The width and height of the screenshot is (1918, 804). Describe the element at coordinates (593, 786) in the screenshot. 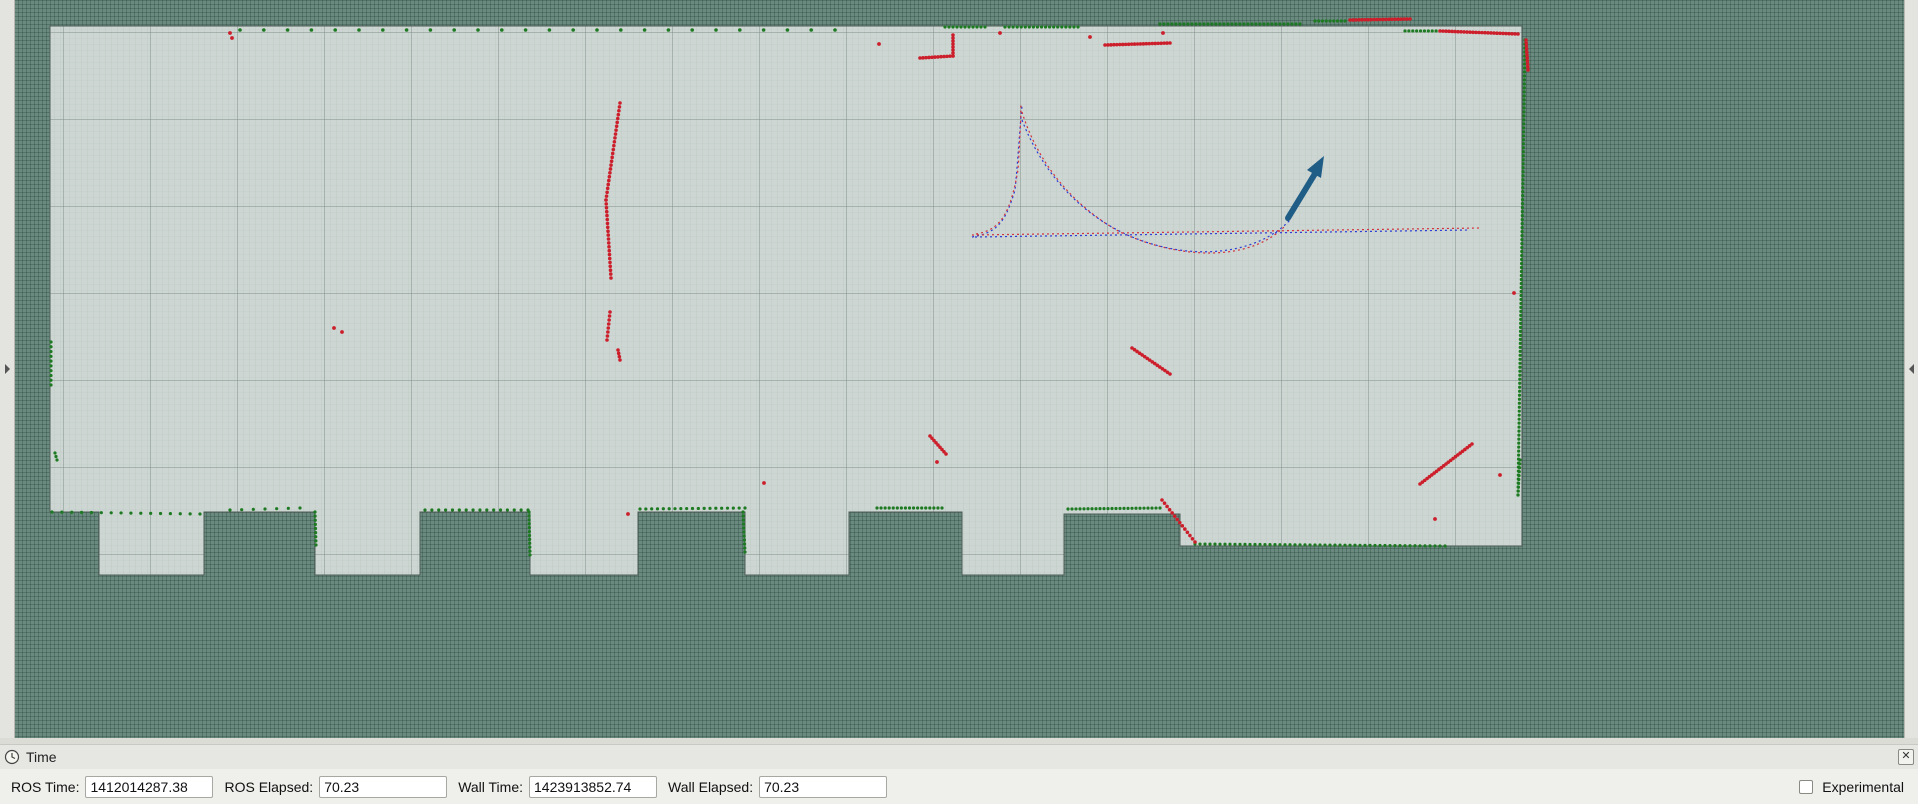

I see `wall-time-field` at that location.